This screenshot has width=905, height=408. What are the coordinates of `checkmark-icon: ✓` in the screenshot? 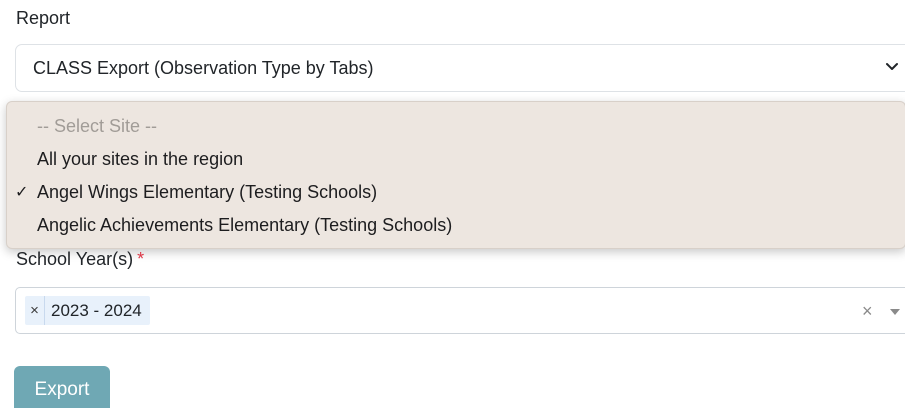 It's located at (22, 192).